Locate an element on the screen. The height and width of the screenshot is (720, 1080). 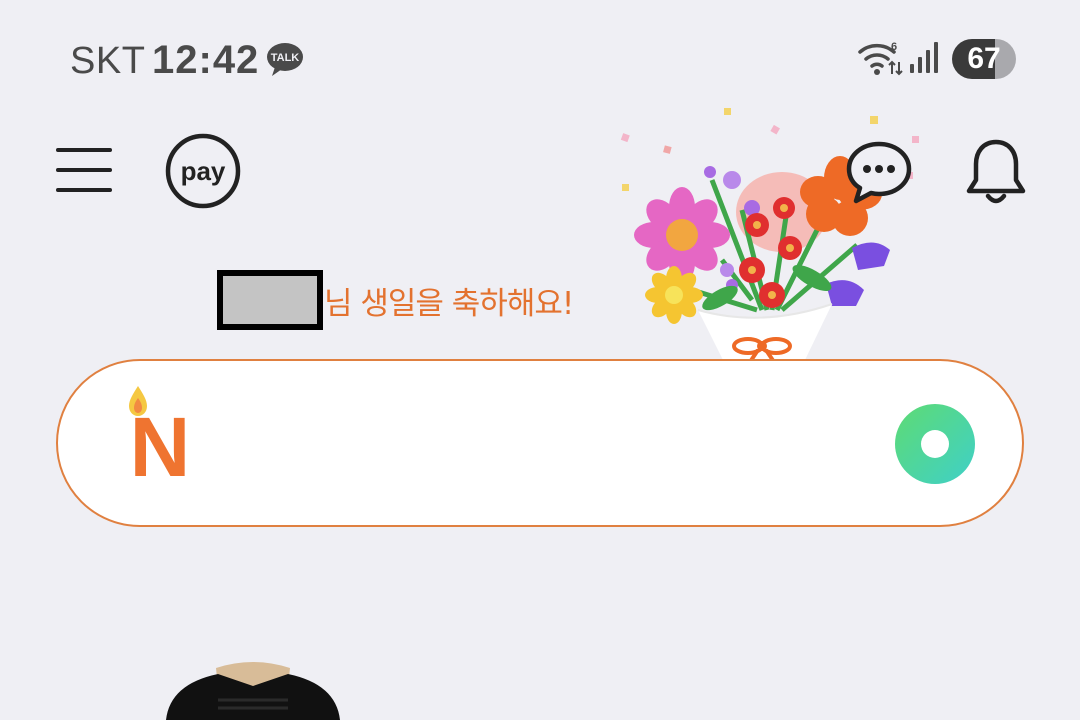
battery-percent: 67 is located at coordinates (984, 58).